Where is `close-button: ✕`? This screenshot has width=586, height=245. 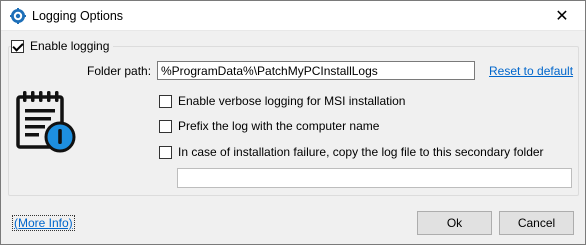 close-button: ✕ is located at coordinates (562, 15).